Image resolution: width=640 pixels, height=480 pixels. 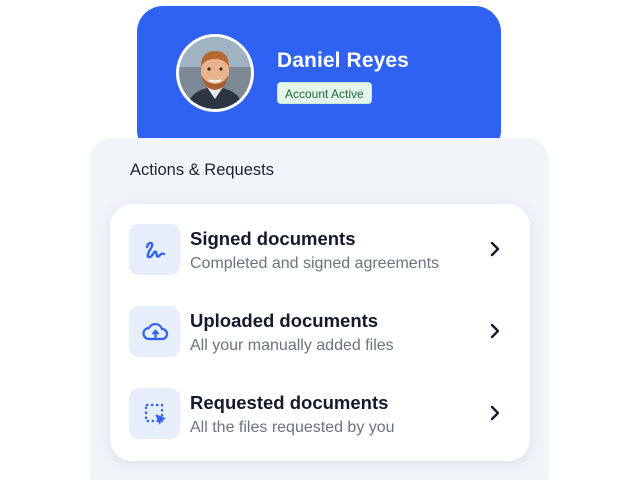 What do you see at coordinates (273, 238) in the screenshot?
I see `item-title: Signed documents` at bounding box center [273, 238].